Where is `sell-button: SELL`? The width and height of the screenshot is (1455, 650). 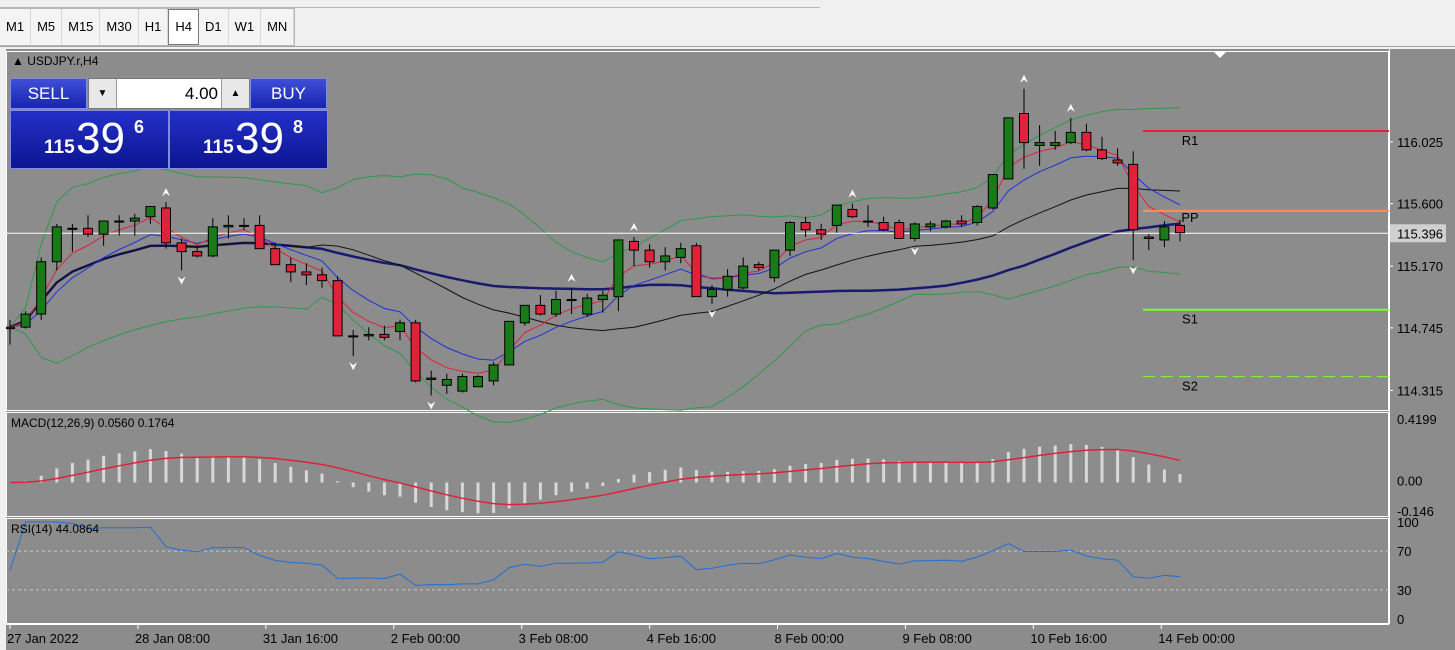 sell-button: SELL is located at coordinates (48, 93).